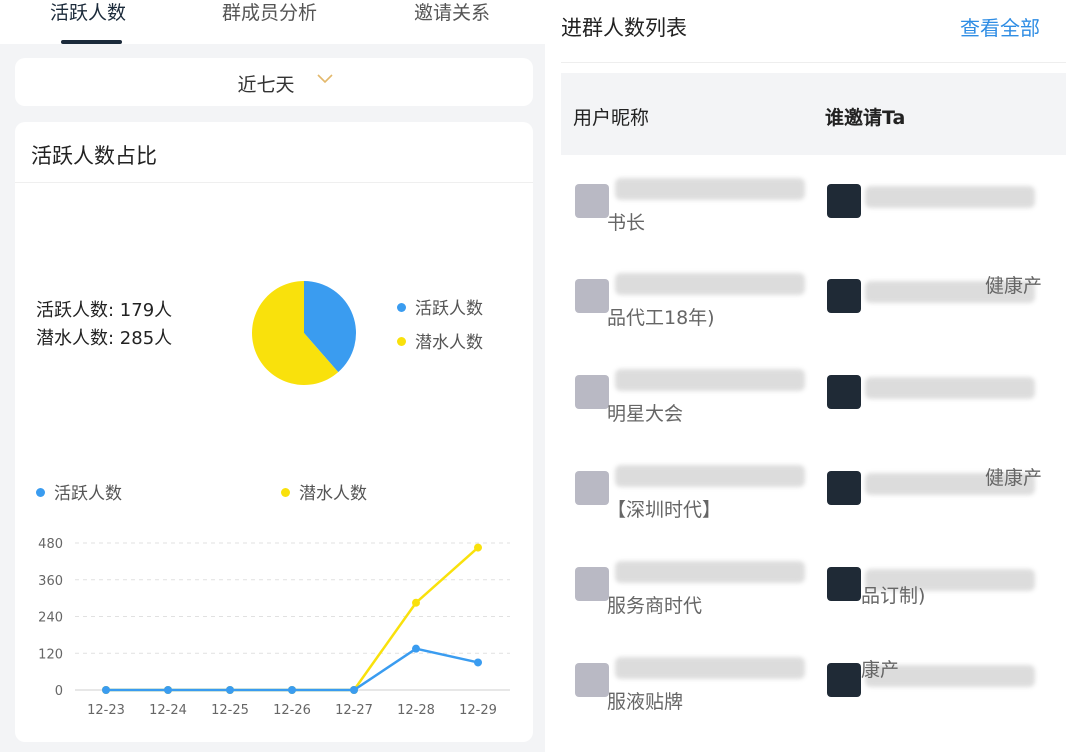  Describe the element at coordinates (865, 118) in the screenshot. I see `column-header-inviter: 谁邀请Ta` at that location.